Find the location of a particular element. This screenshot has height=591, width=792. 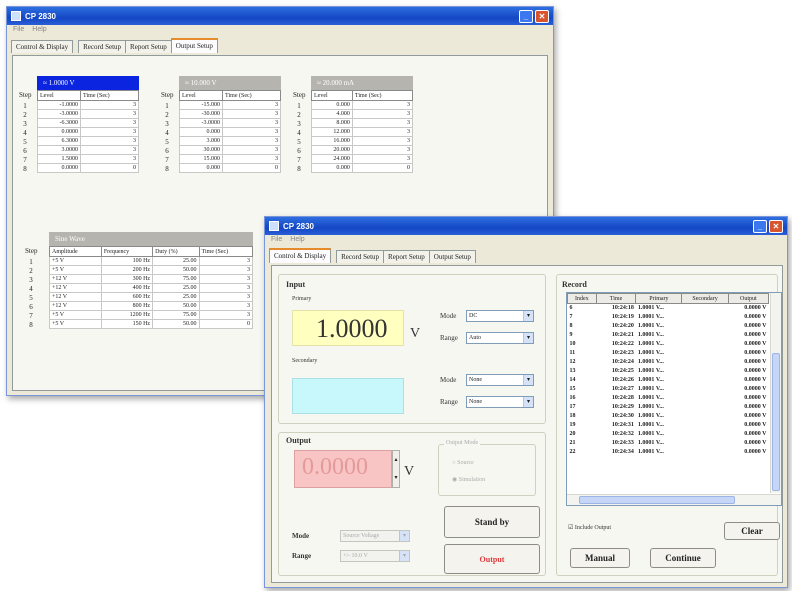

back-window-titlebar: CP 2830 _ ✕ is located at coordinates (280, 16).